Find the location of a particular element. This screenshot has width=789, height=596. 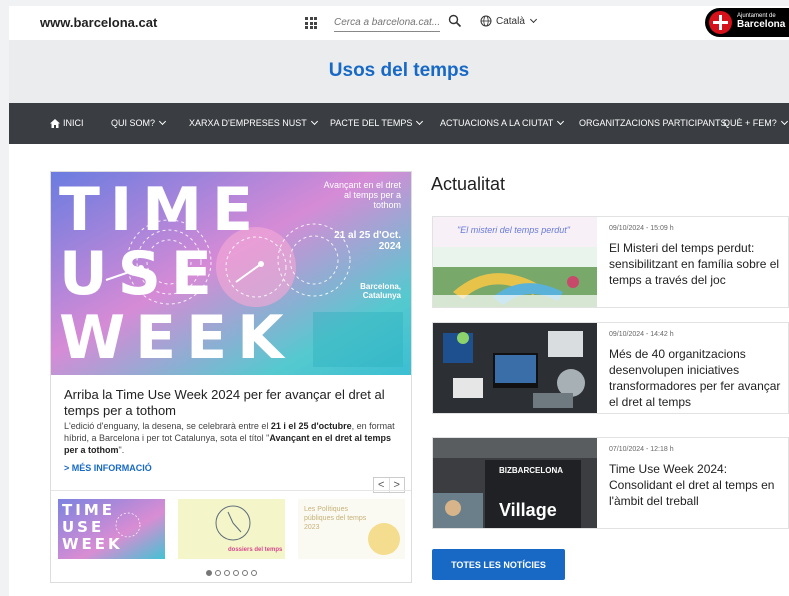

carousel-thumb-3: Les Polítiques públiques del temps 2023 is located at coordinates (351, 529).